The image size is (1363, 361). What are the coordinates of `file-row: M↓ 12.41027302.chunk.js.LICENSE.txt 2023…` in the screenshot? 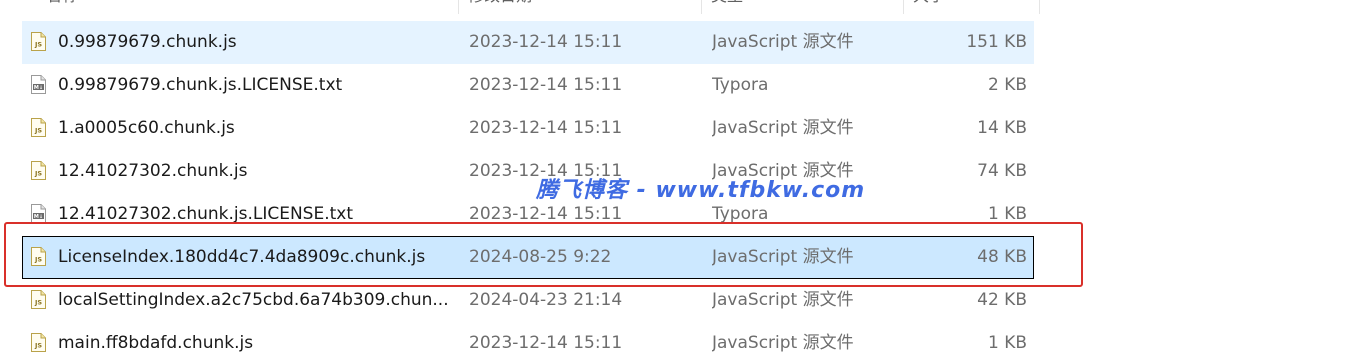 It's located at (528, 214).